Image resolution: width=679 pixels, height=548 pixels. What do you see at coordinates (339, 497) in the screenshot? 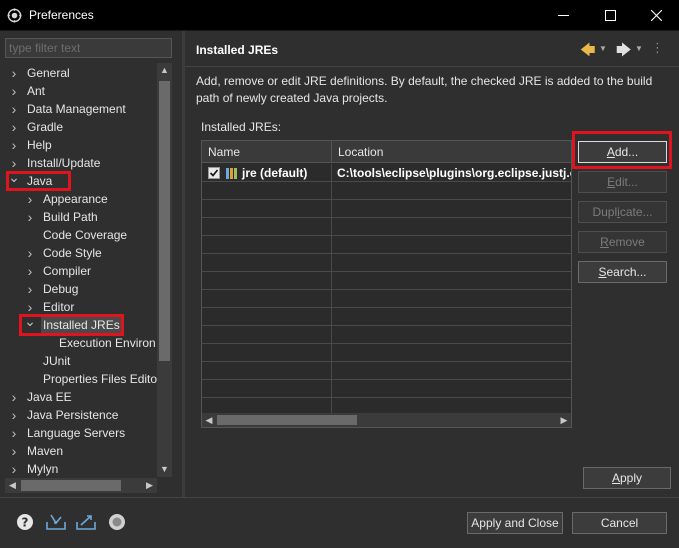
I see `bottom-separator` at bounding box center [339, 497].